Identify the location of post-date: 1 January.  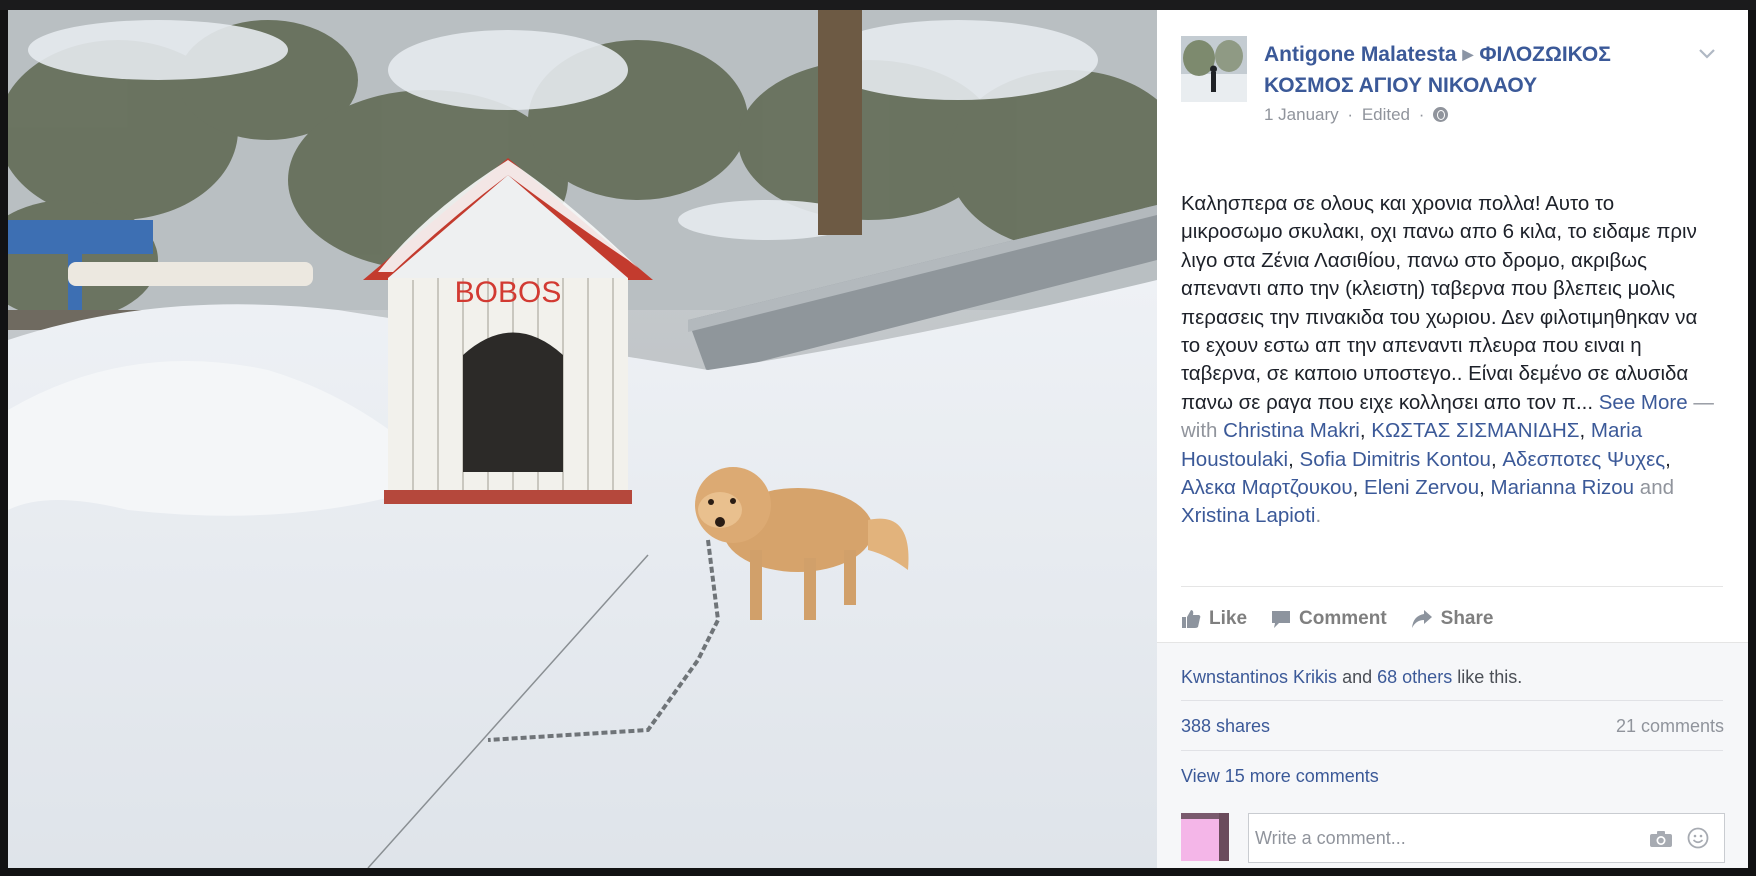
(1301, 114).